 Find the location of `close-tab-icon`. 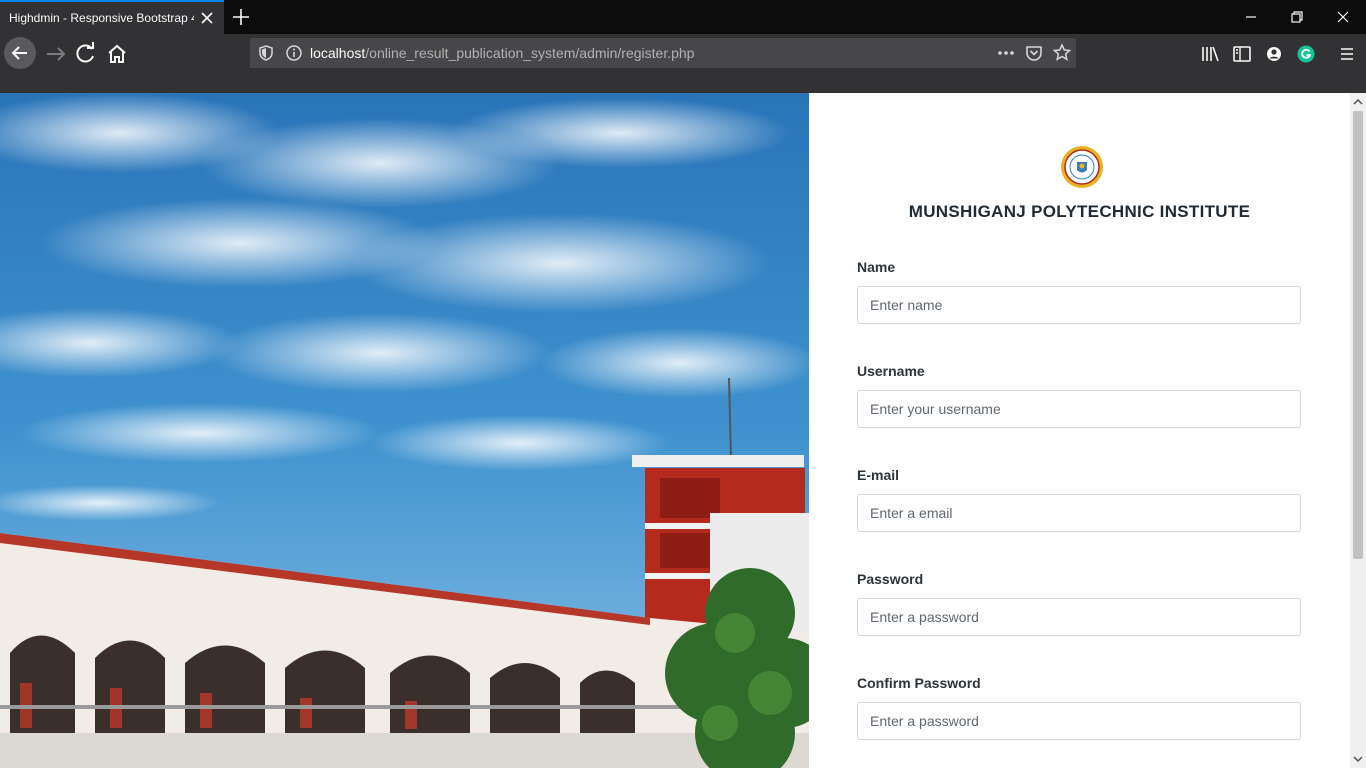

close-tab-icon is located at coordinates (207, 18).